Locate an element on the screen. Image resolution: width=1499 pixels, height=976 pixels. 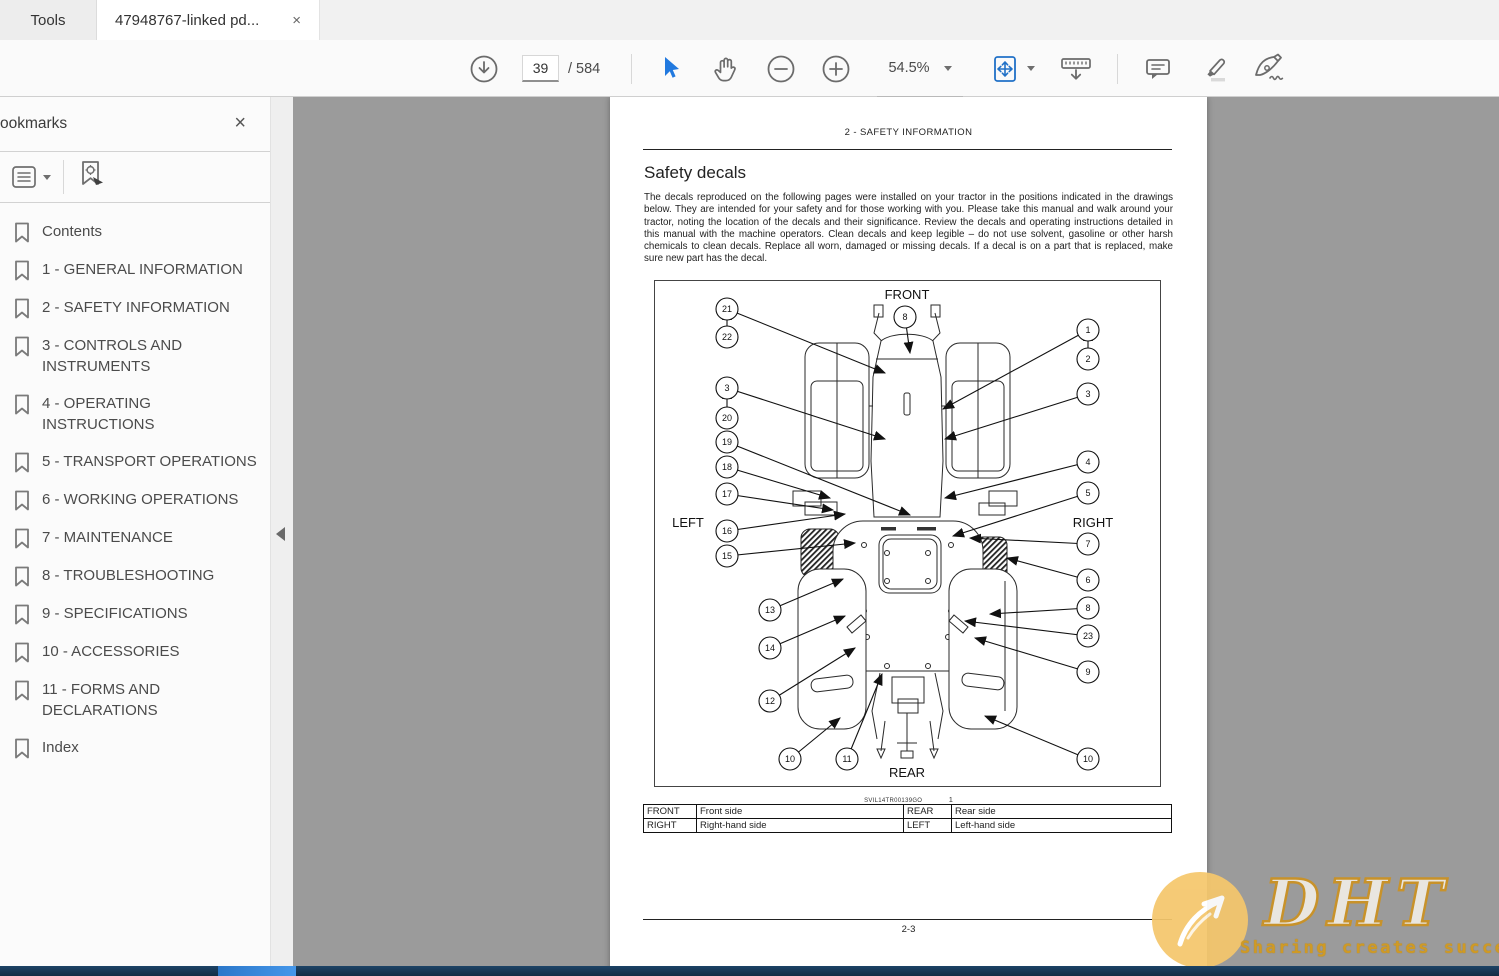
scrolling-mode-icon is located at coordinates (1076, 68).